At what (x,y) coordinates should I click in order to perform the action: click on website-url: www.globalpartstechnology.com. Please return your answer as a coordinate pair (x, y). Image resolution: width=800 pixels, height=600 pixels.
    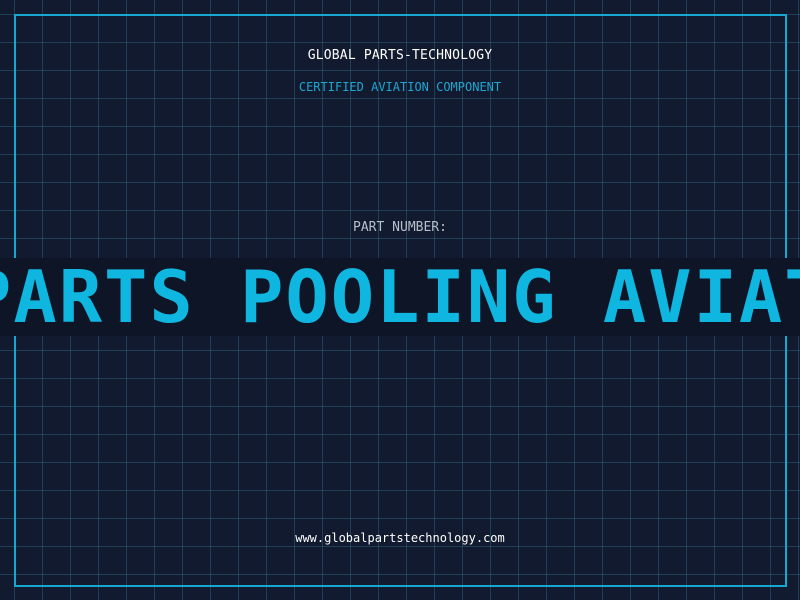
    Looking at the image, I should click on (400, 538).